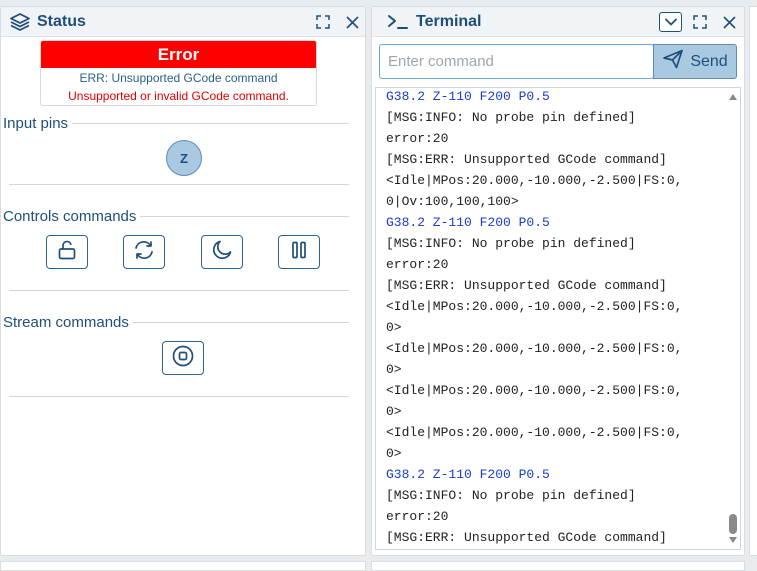 The height and width of the screenshot is (571, 757). Describe the element at coordinates (709, 61) in the screenshot. I see `send-label: Send` at that location.